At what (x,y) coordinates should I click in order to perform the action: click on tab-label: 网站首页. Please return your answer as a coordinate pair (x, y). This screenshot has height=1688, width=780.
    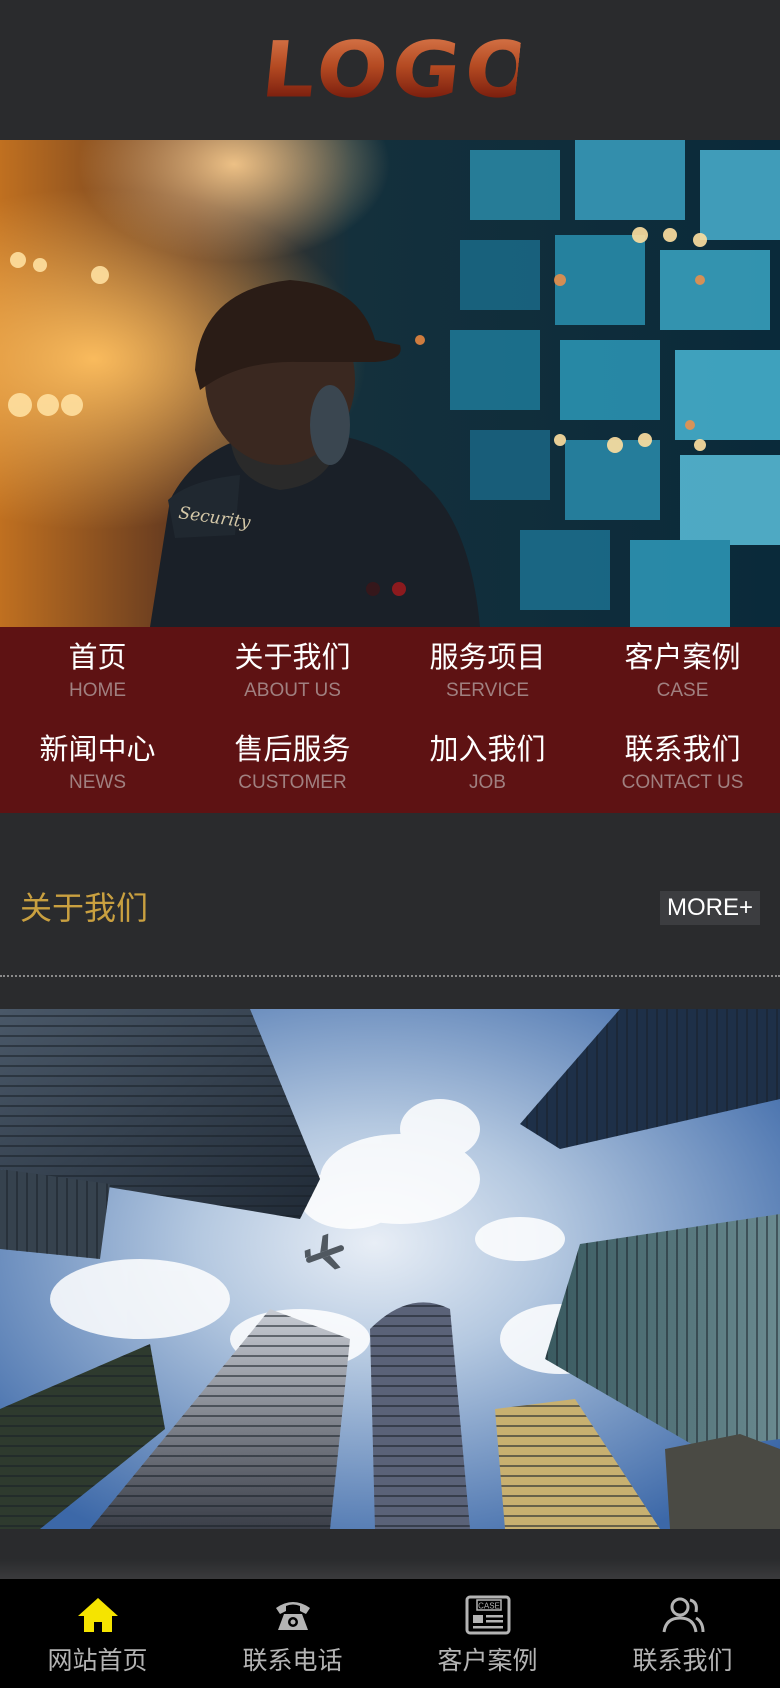
    Looking at the image, I should click on (97, 1660).